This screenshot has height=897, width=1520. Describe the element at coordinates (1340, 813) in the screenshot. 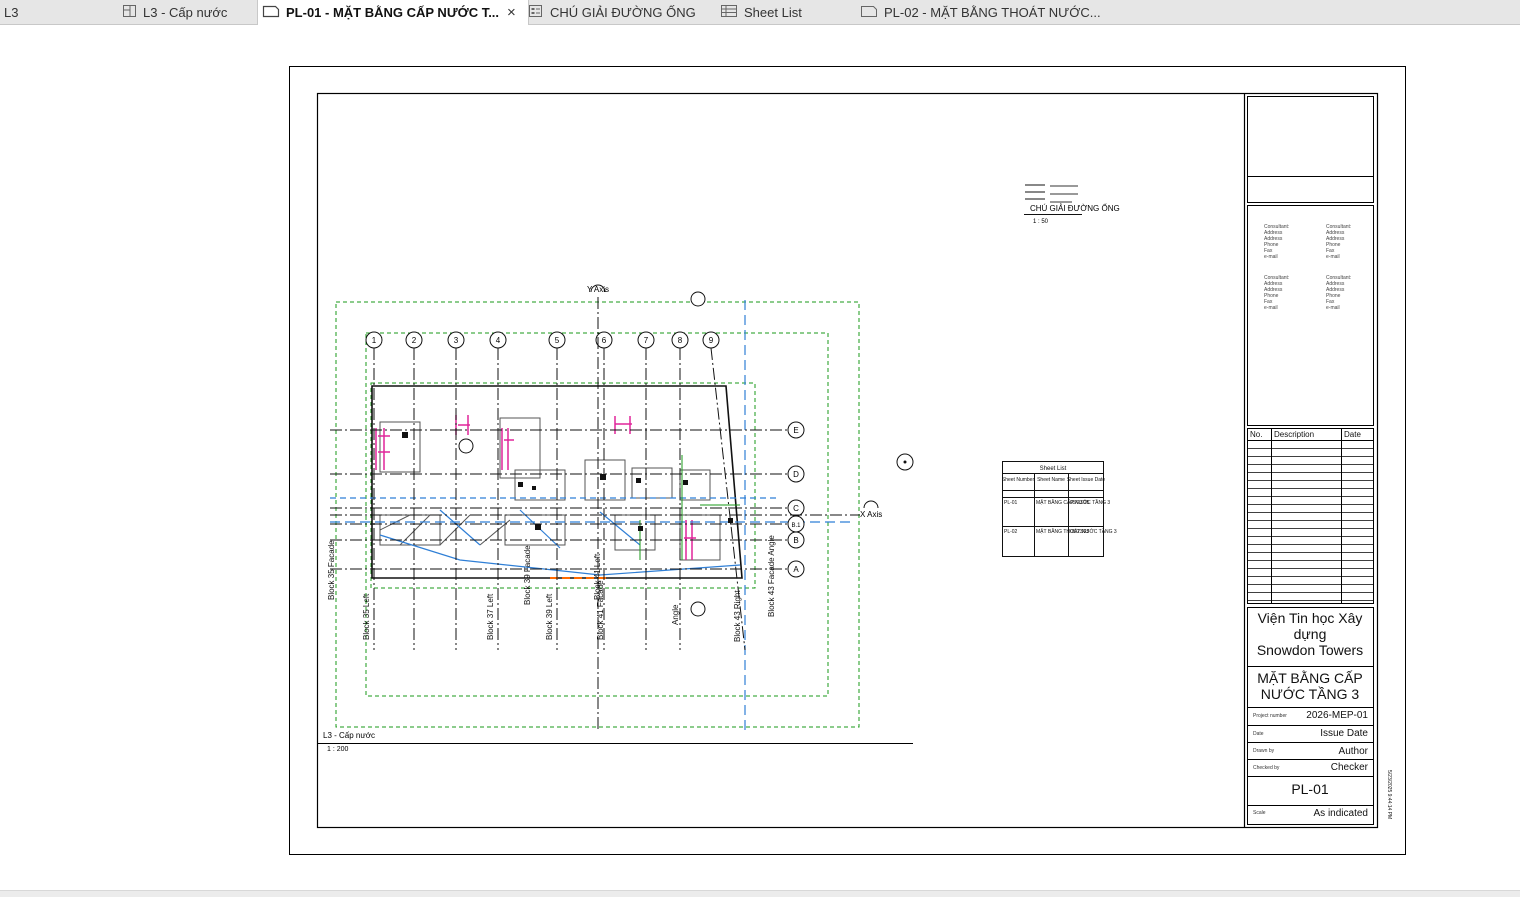

I see `scale-value: As indicated` at that location.